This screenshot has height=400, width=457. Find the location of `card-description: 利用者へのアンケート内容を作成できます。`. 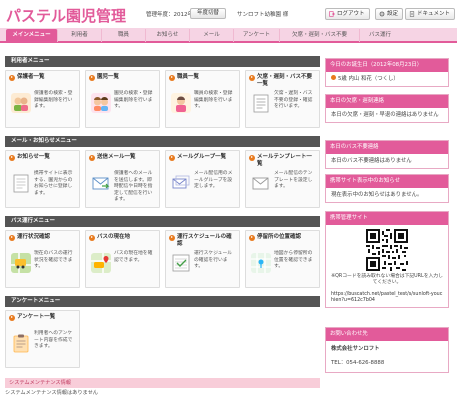

card-description: 利用者へのアンケート内容を作成できます。 is located at coordinates (53, 340).